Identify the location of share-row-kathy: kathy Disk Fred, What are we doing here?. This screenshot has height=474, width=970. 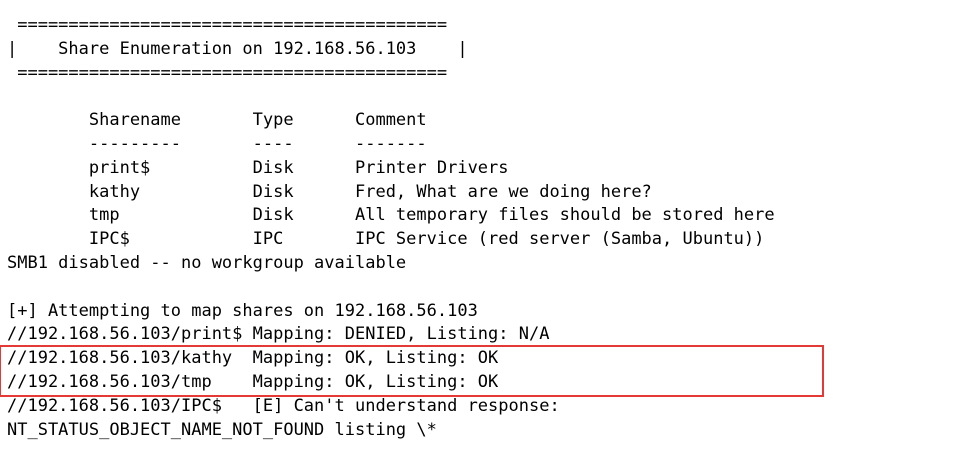
(329, 191).